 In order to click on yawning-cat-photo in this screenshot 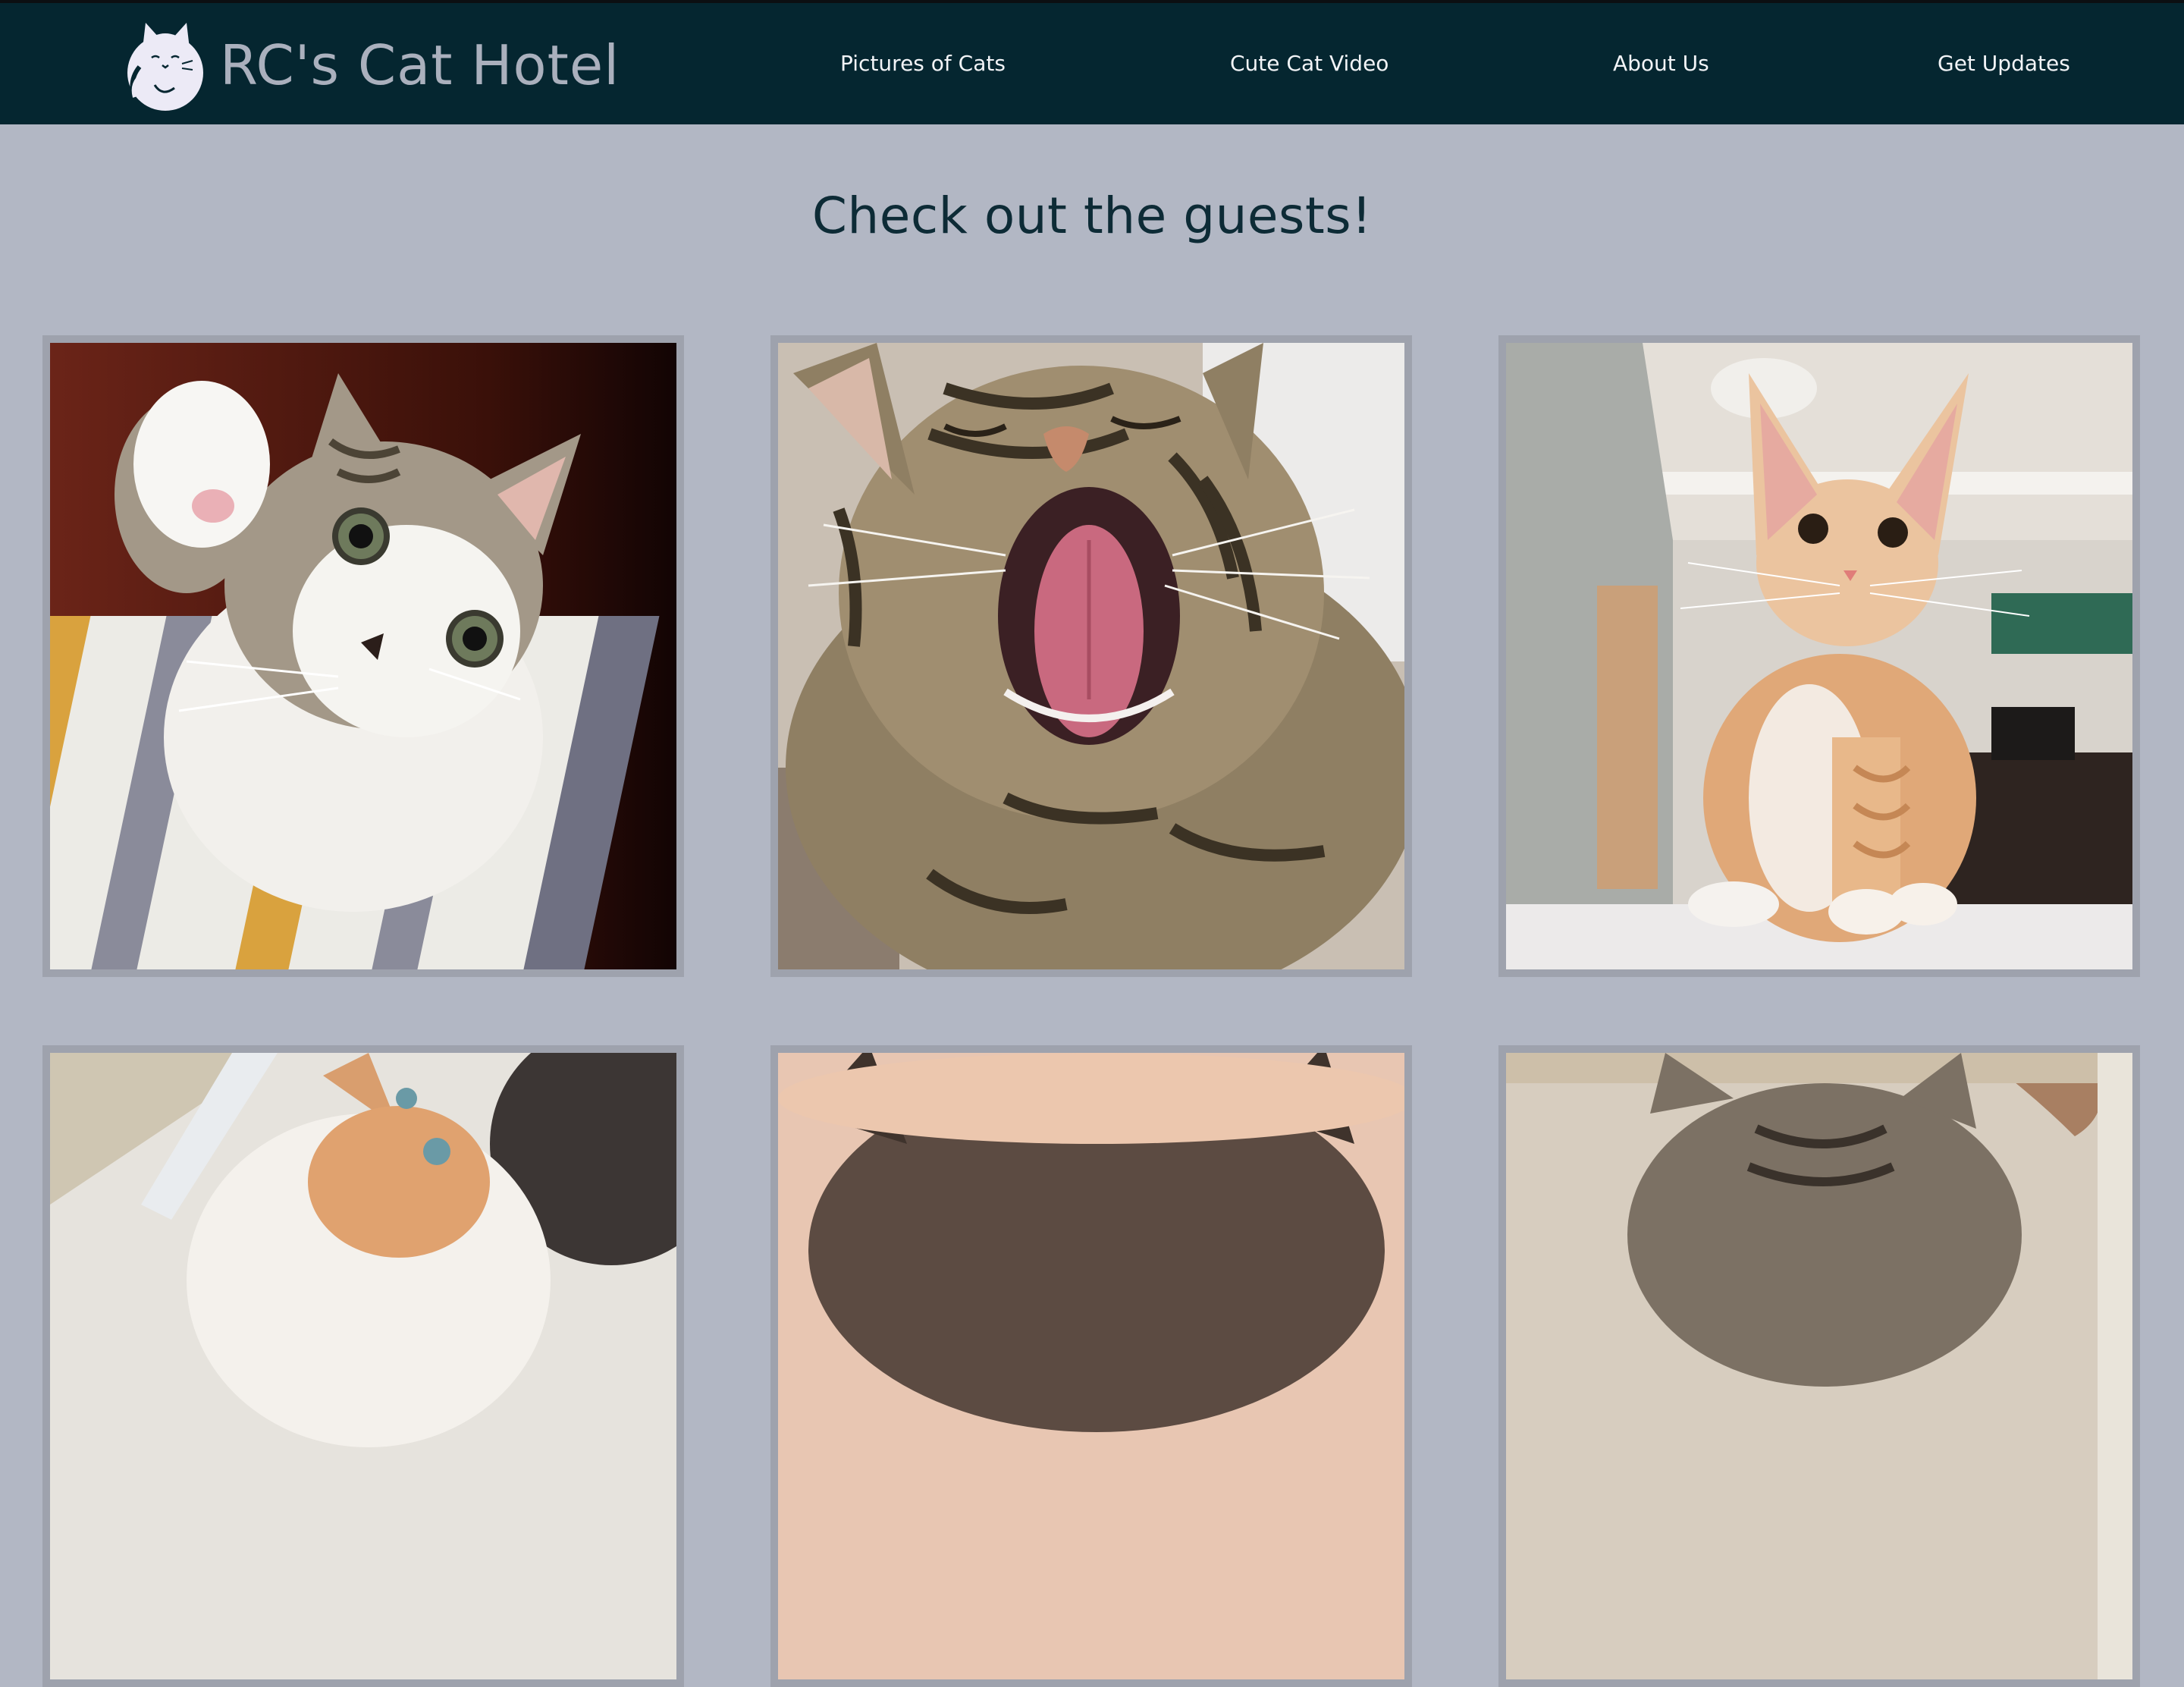, I will do `click(1091, 656)`.